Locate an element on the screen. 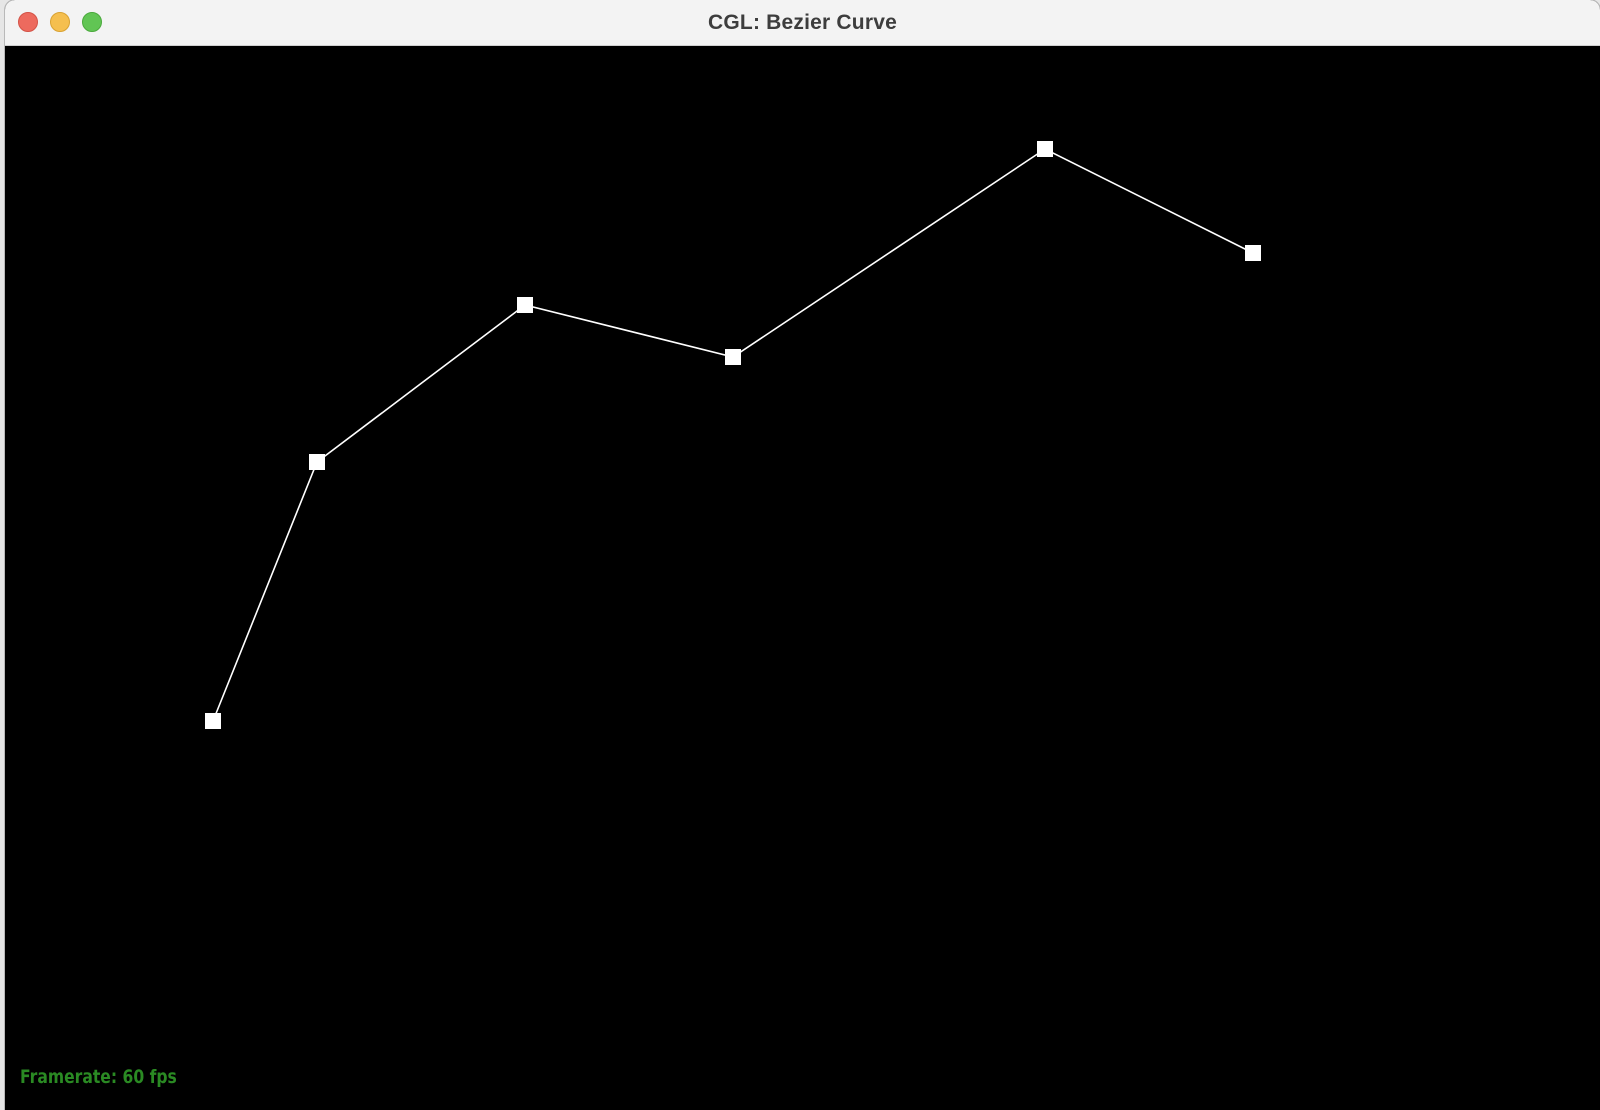 The height and width of the screenshot is (1110, 1600). framerate-label: Framerate: 60 fps is located at coordinates (98, 1077).